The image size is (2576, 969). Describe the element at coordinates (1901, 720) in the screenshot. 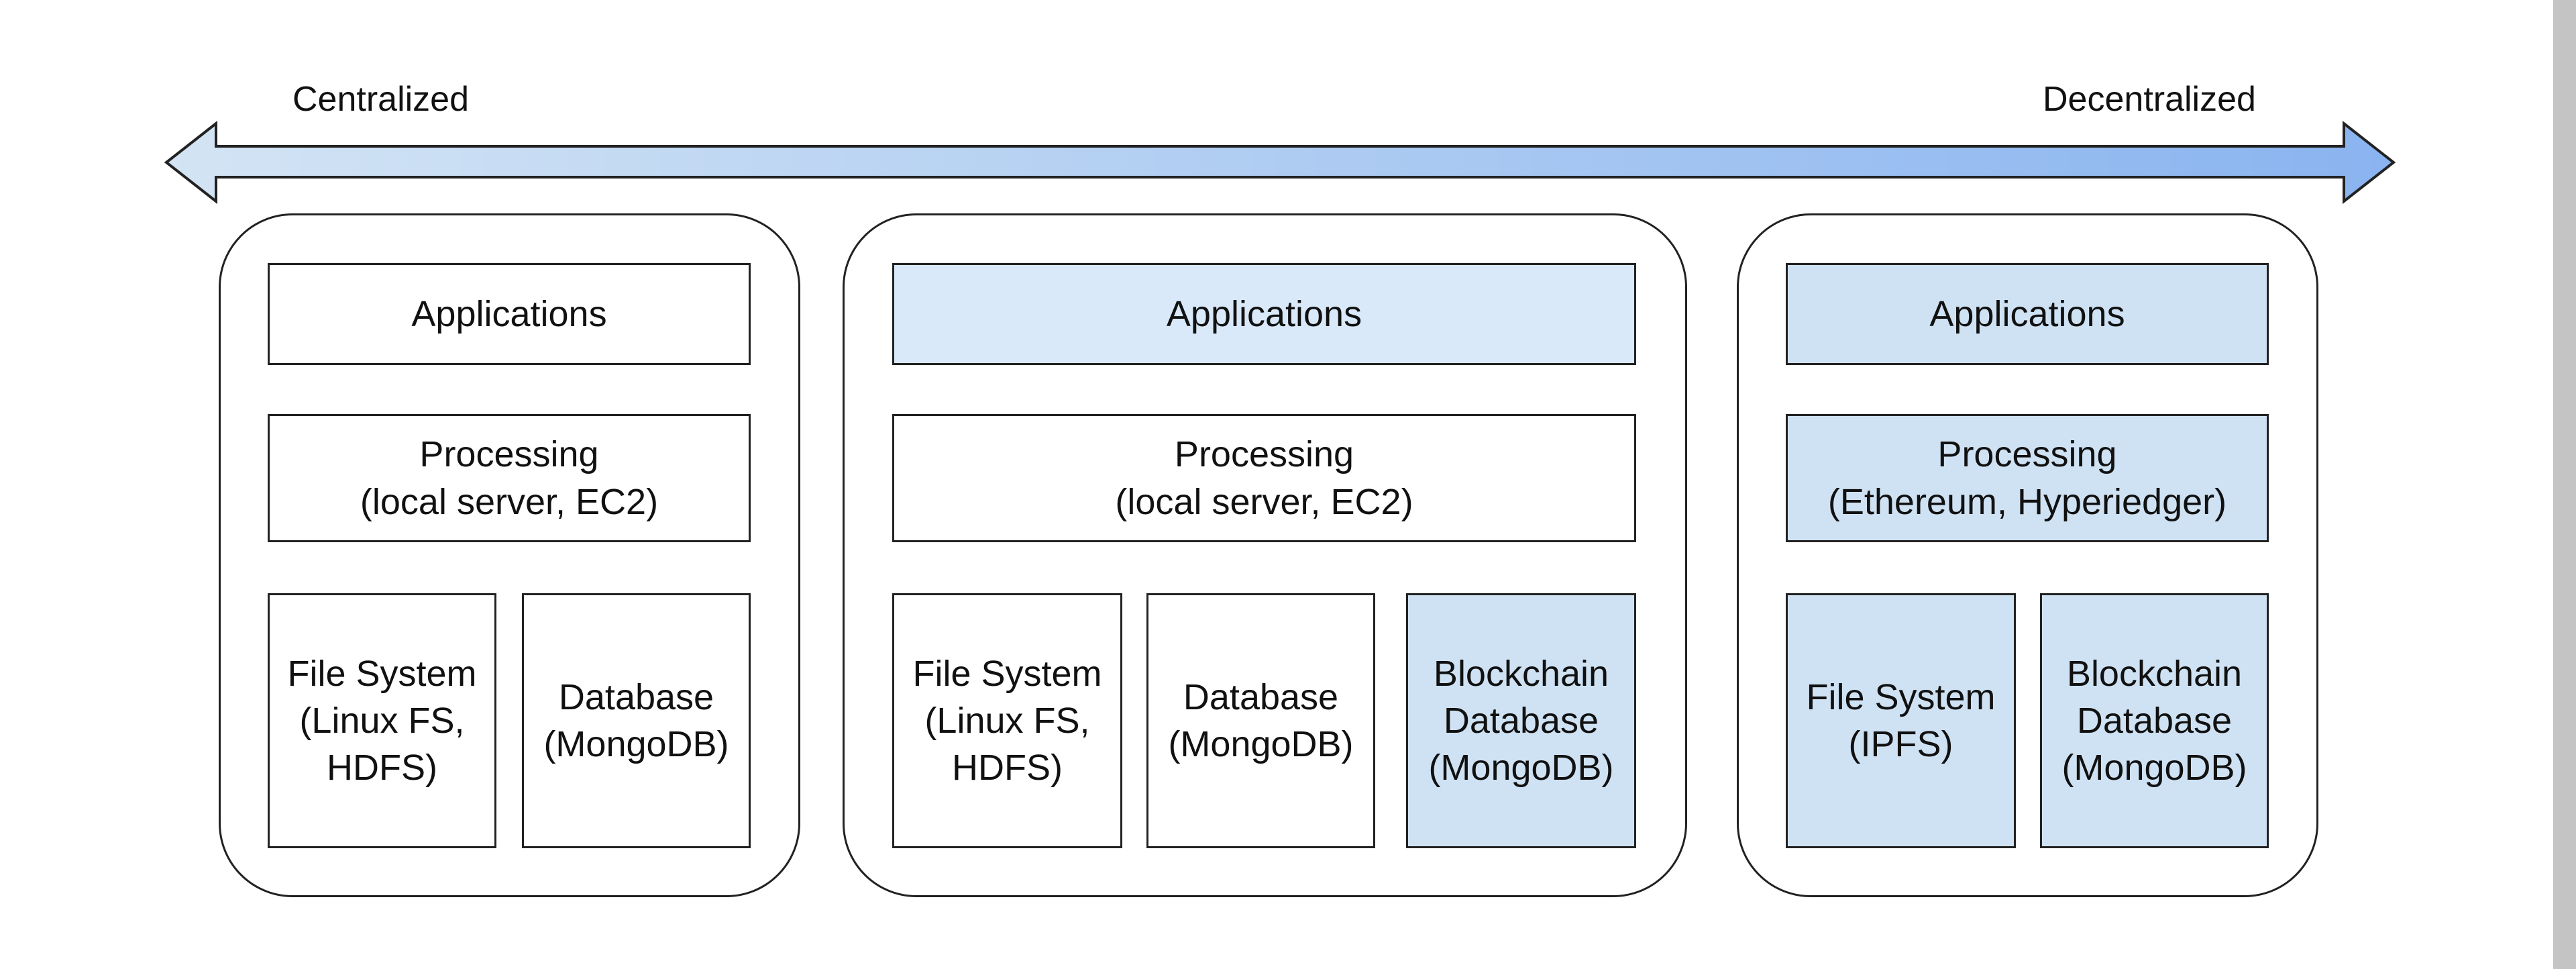

I see `file-system-box: File System (IPFS)` at that location.